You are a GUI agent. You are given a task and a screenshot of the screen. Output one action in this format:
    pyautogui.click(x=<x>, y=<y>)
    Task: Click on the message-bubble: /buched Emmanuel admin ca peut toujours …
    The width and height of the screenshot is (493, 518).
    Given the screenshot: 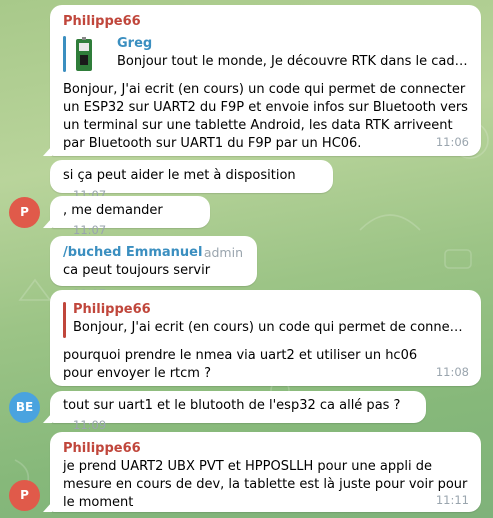 What is the action you would take?
    pyautogui.click(x=153, y=268)
    